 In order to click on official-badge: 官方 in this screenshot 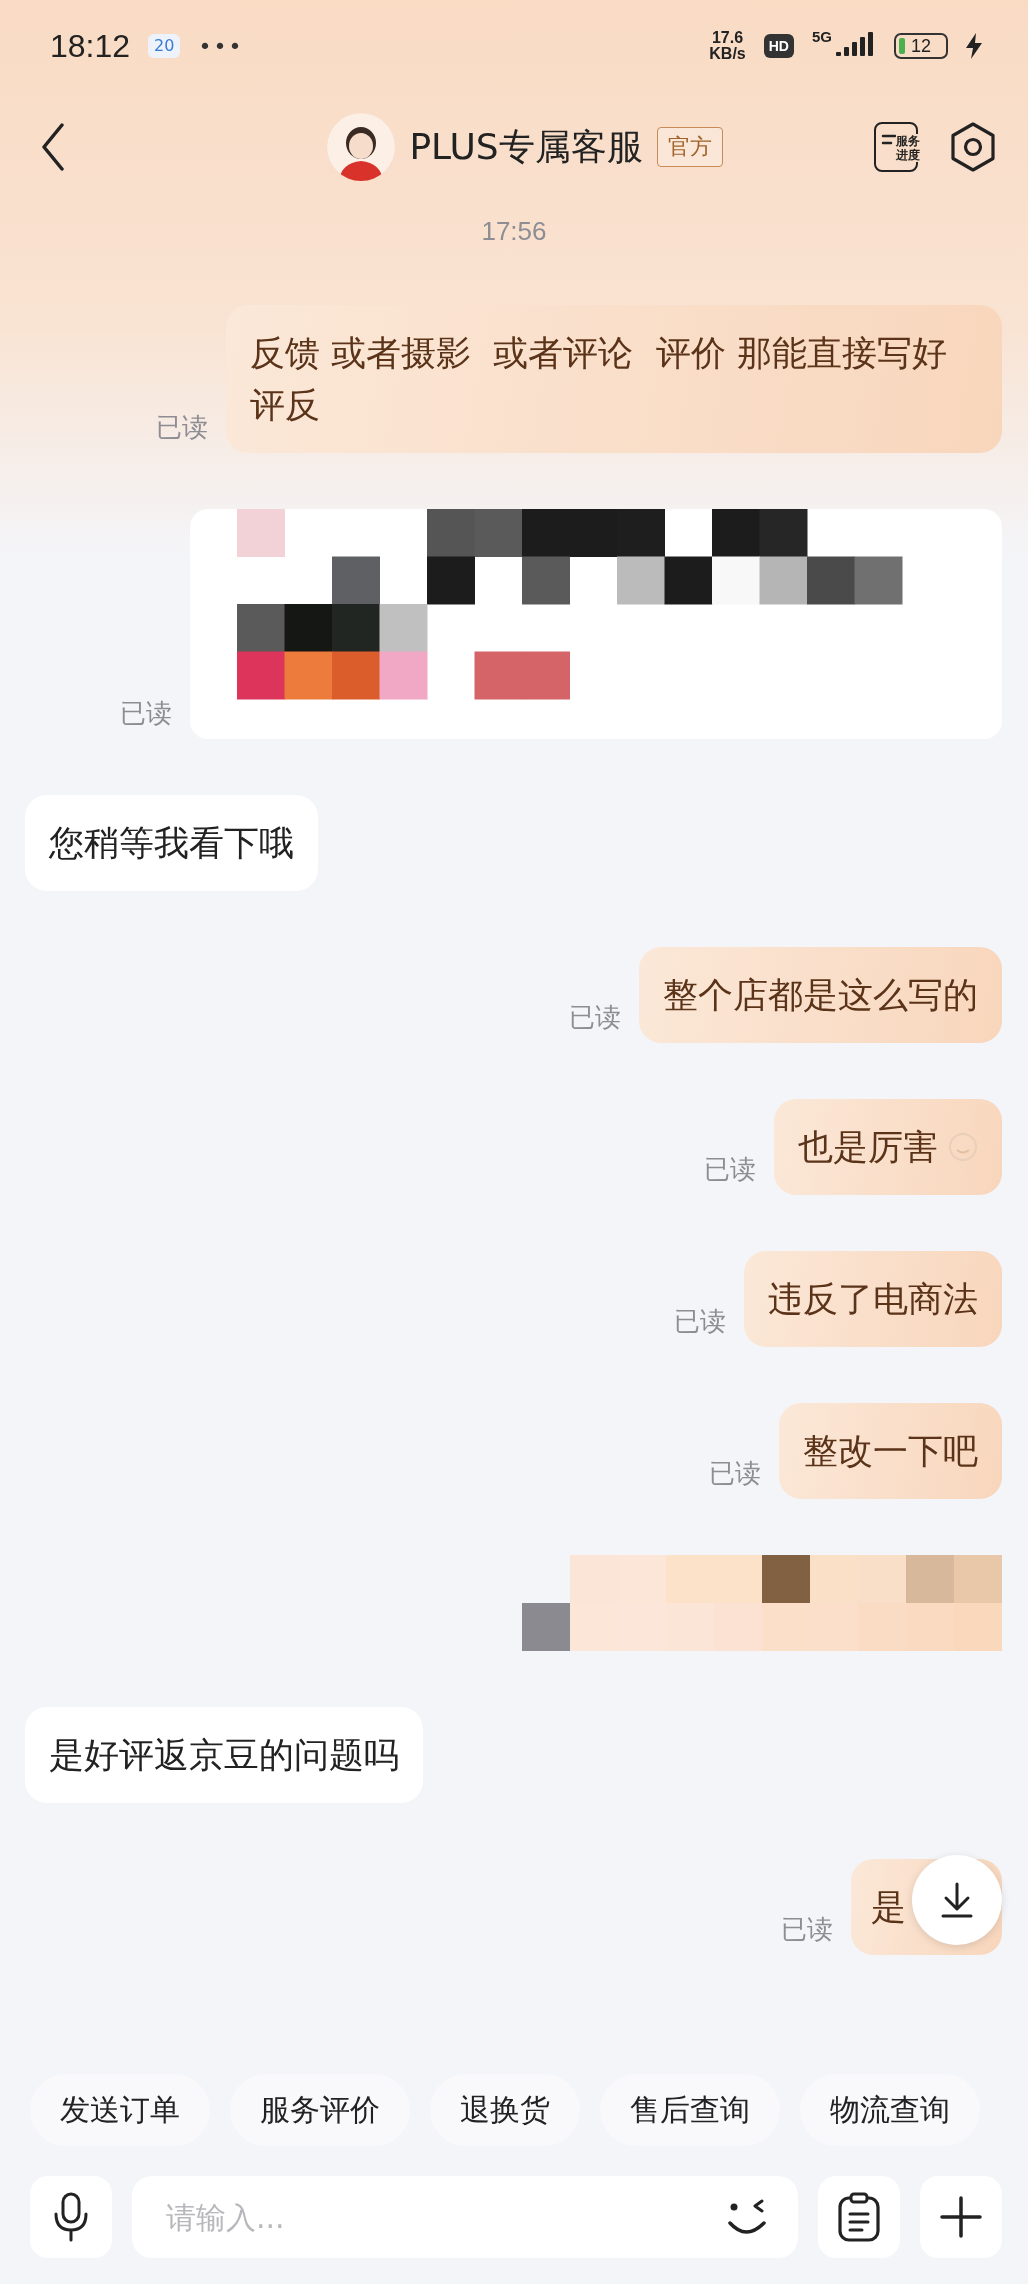, I will do `click(689, 147)`.